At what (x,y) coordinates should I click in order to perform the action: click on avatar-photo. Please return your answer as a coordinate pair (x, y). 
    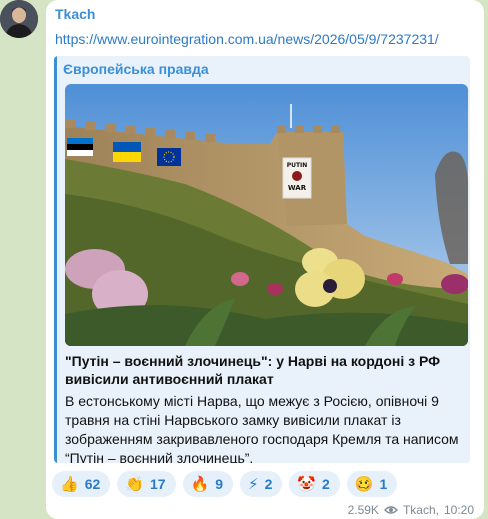
    Looking at the image, I should click on (19, 19).